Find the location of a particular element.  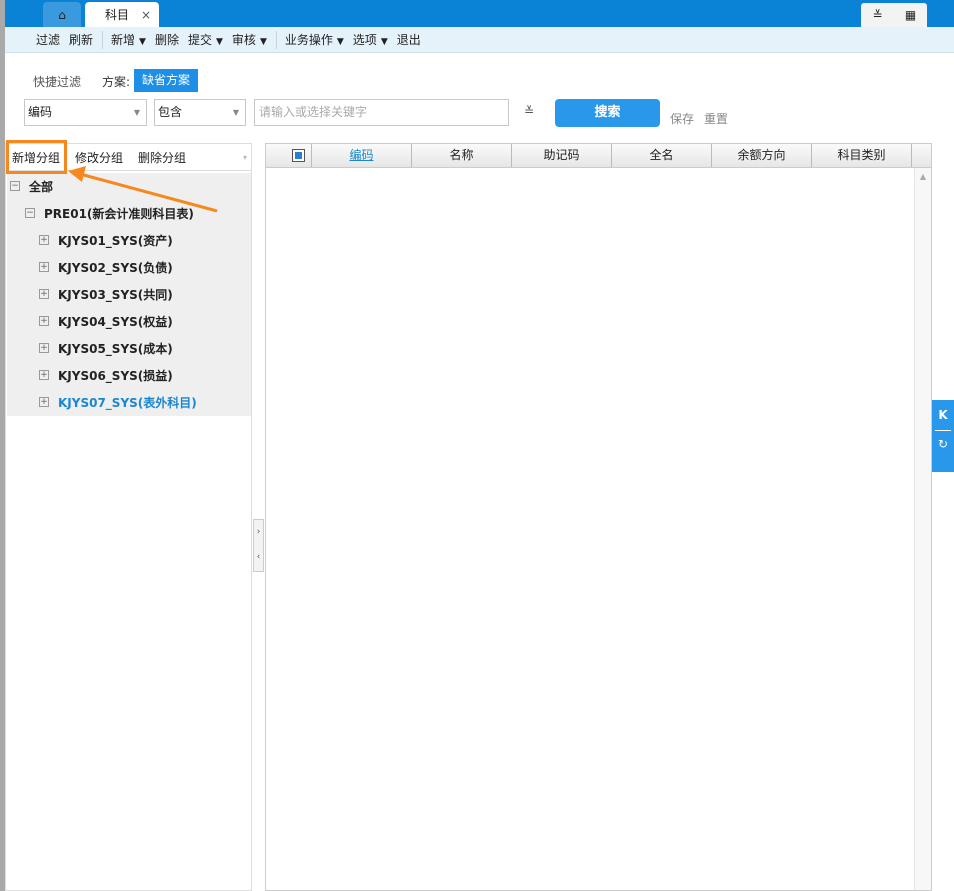

side-widget: K ↻ is located at coordinates (943, 436).